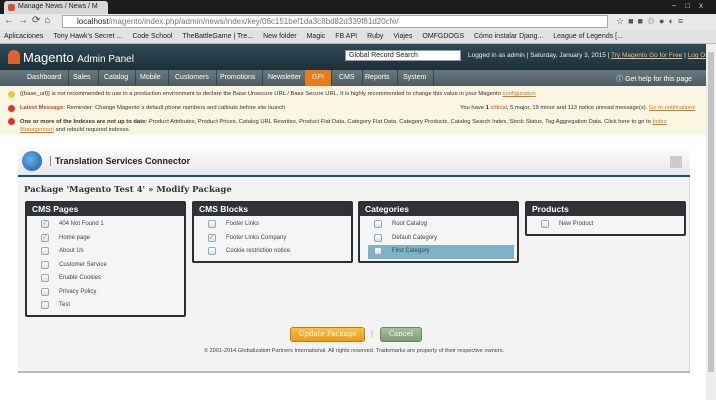  What do you see at coordinates (43, 108) in the screenshot?
I see `message-label: Latest Message:` at bounding box center [43, 108].